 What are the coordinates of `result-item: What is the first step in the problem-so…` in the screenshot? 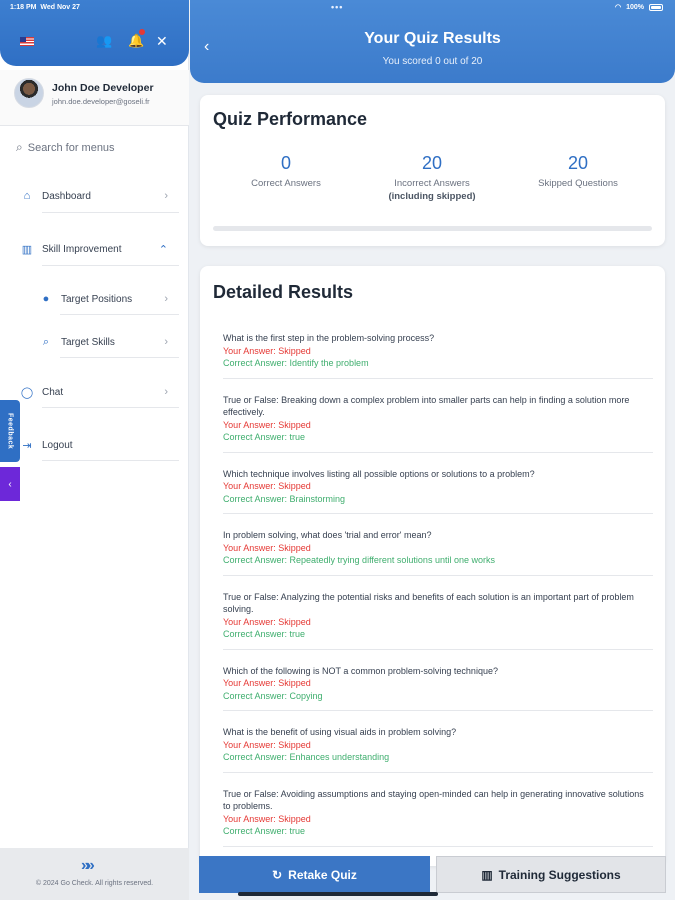 It's located at (438, 352).